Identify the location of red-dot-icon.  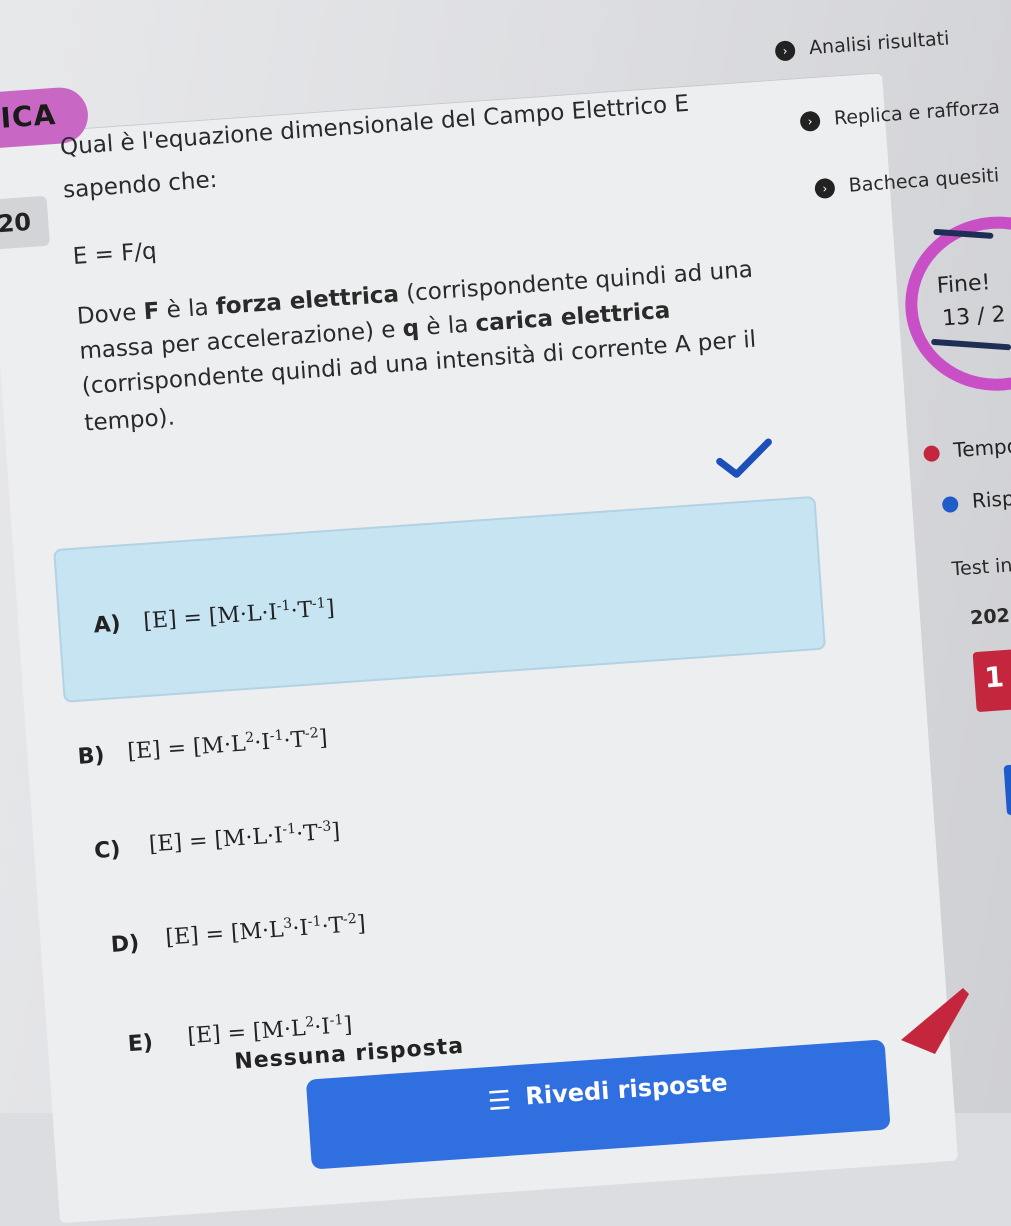
(932, 453).